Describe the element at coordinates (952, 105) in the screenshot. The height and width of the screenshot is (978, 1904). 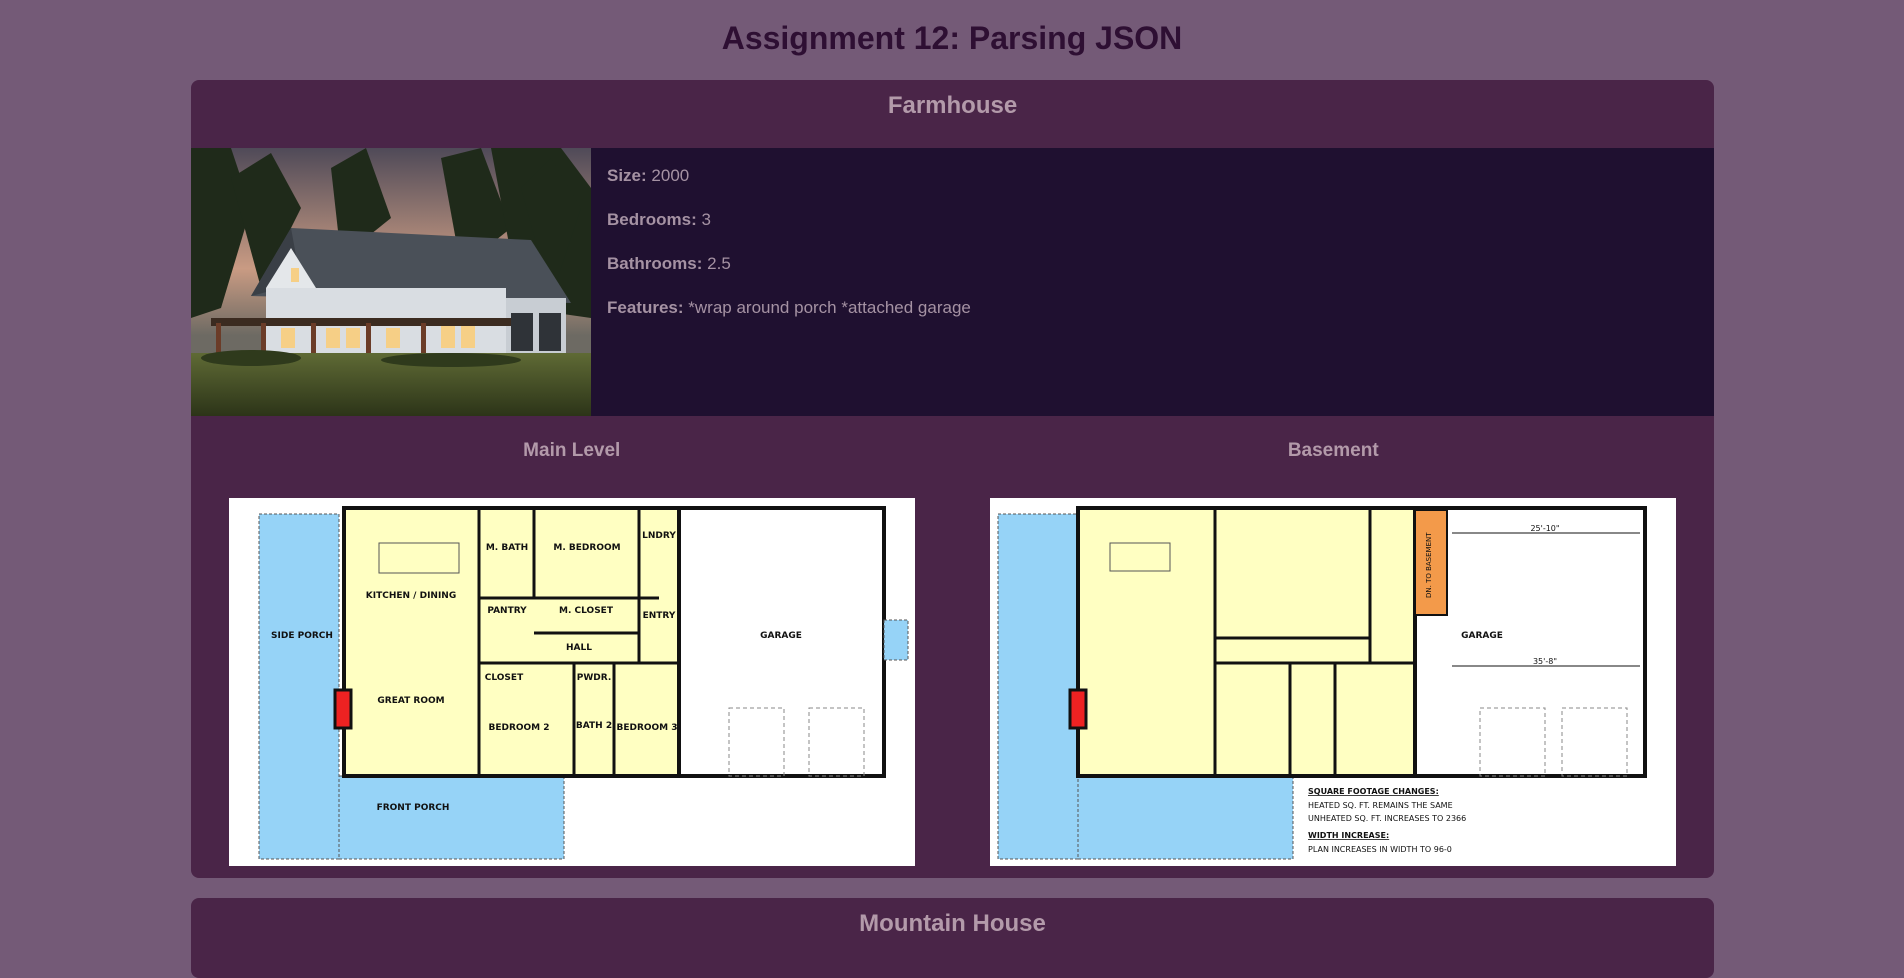
I see `house-name: Farmhouse` at that location.